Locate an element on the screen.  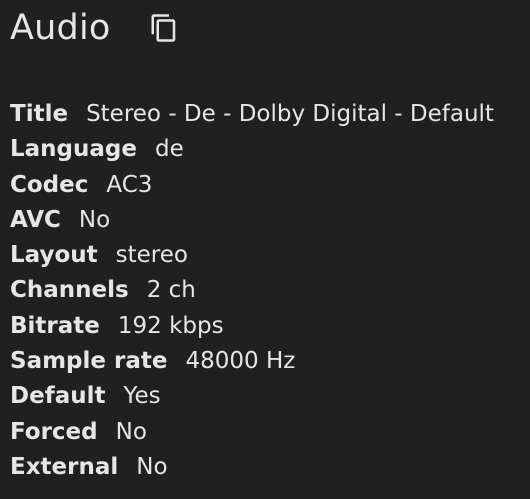
detail-value: AC3 is located at coordinates (129, 184).